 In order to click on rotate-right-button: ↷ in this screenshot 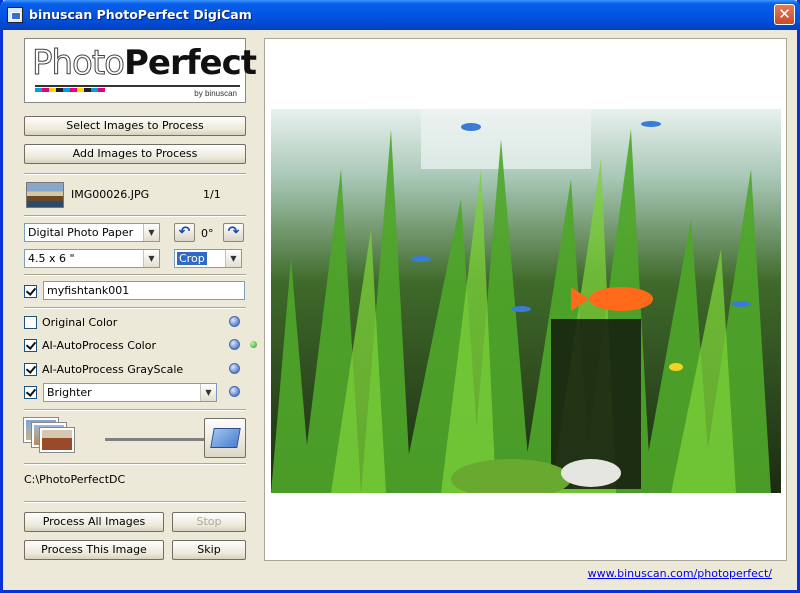, I will do `click(233, 232)`.